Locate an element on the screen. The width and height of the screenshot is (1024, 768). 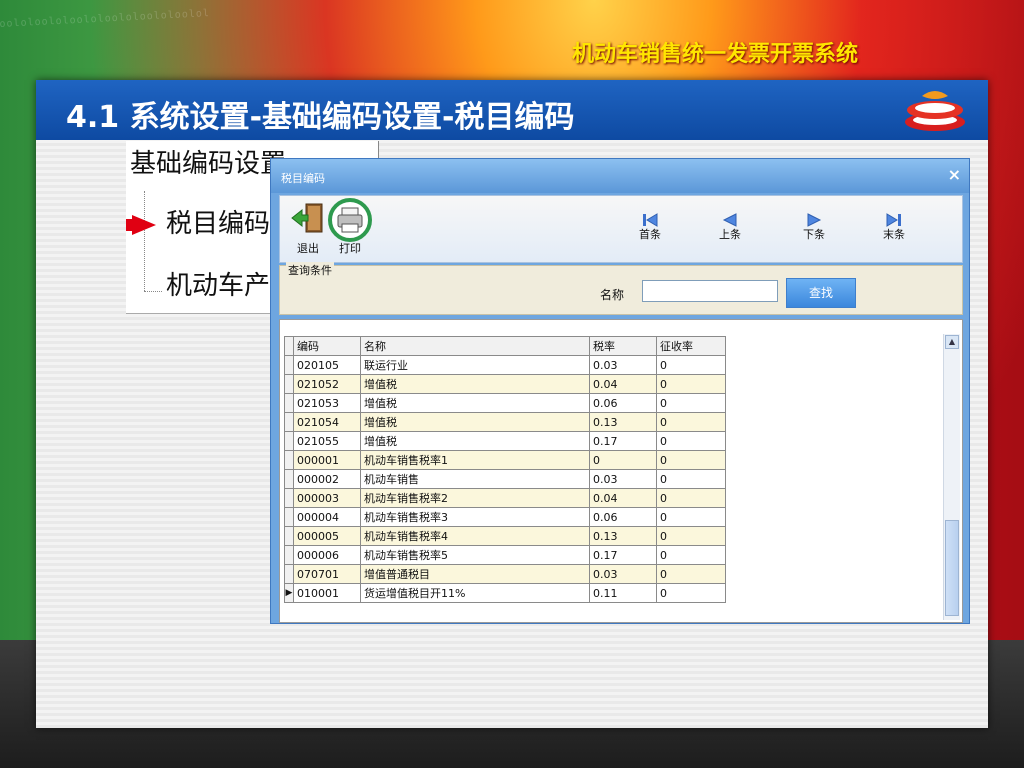
table-row: 021054 增值税 0.13 0 is located at coordinates (505, 422).